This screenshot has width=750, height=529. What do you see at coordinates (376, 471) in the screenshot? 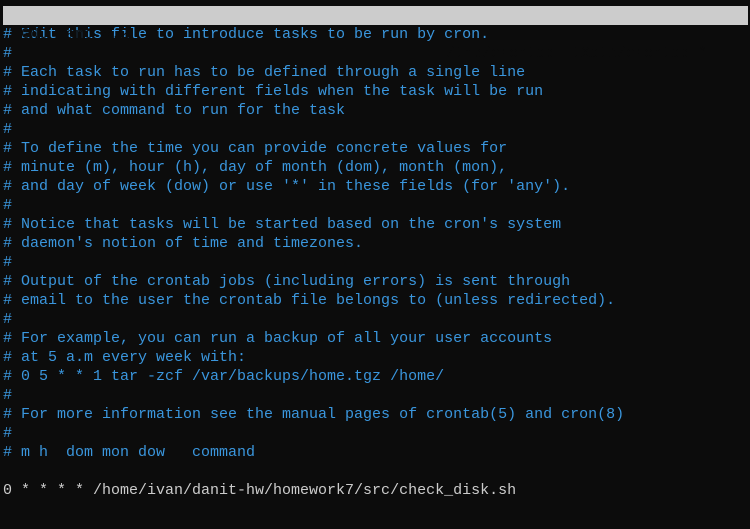
I see `code-line` at bounding box center [376, 471].